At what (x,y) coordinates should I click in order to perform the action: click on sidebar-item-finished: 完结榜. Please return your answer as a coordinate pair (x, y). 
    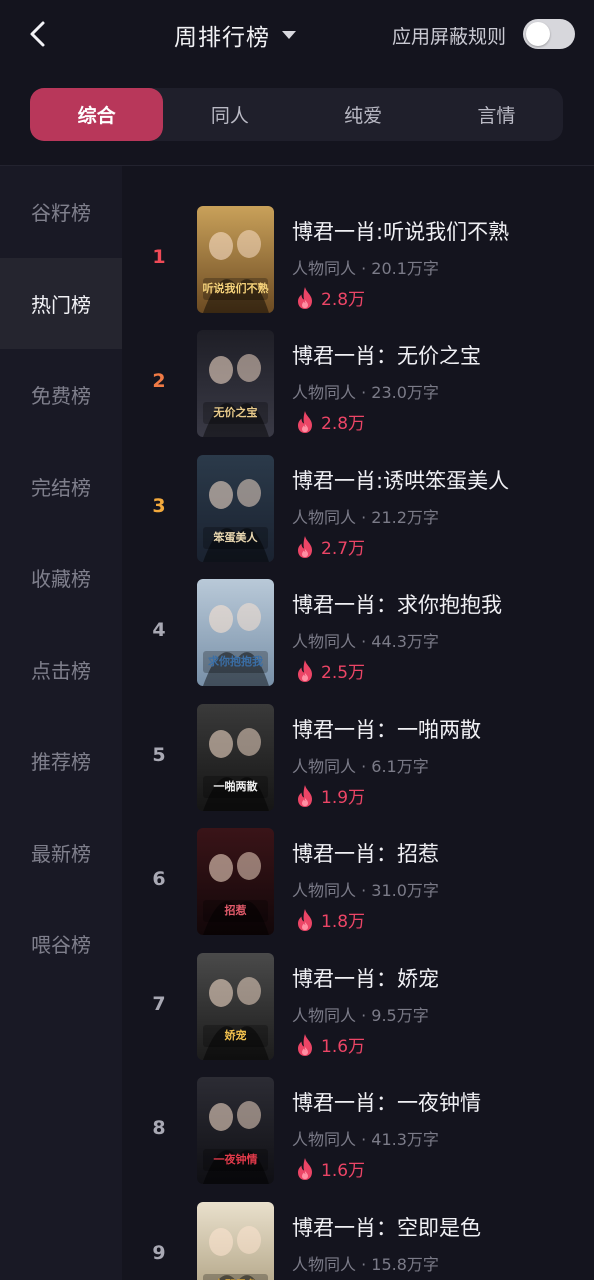
    Looking at the image, I should click on (61, 487).